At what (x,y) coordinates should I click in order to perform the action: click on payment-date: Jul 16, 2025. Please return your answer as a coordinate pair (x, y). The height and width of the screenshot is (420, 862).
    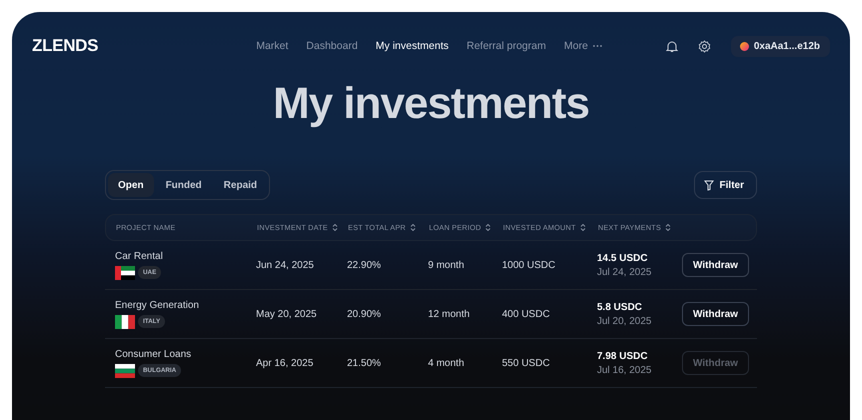
    Looking at the image, I should click on (624, 370).